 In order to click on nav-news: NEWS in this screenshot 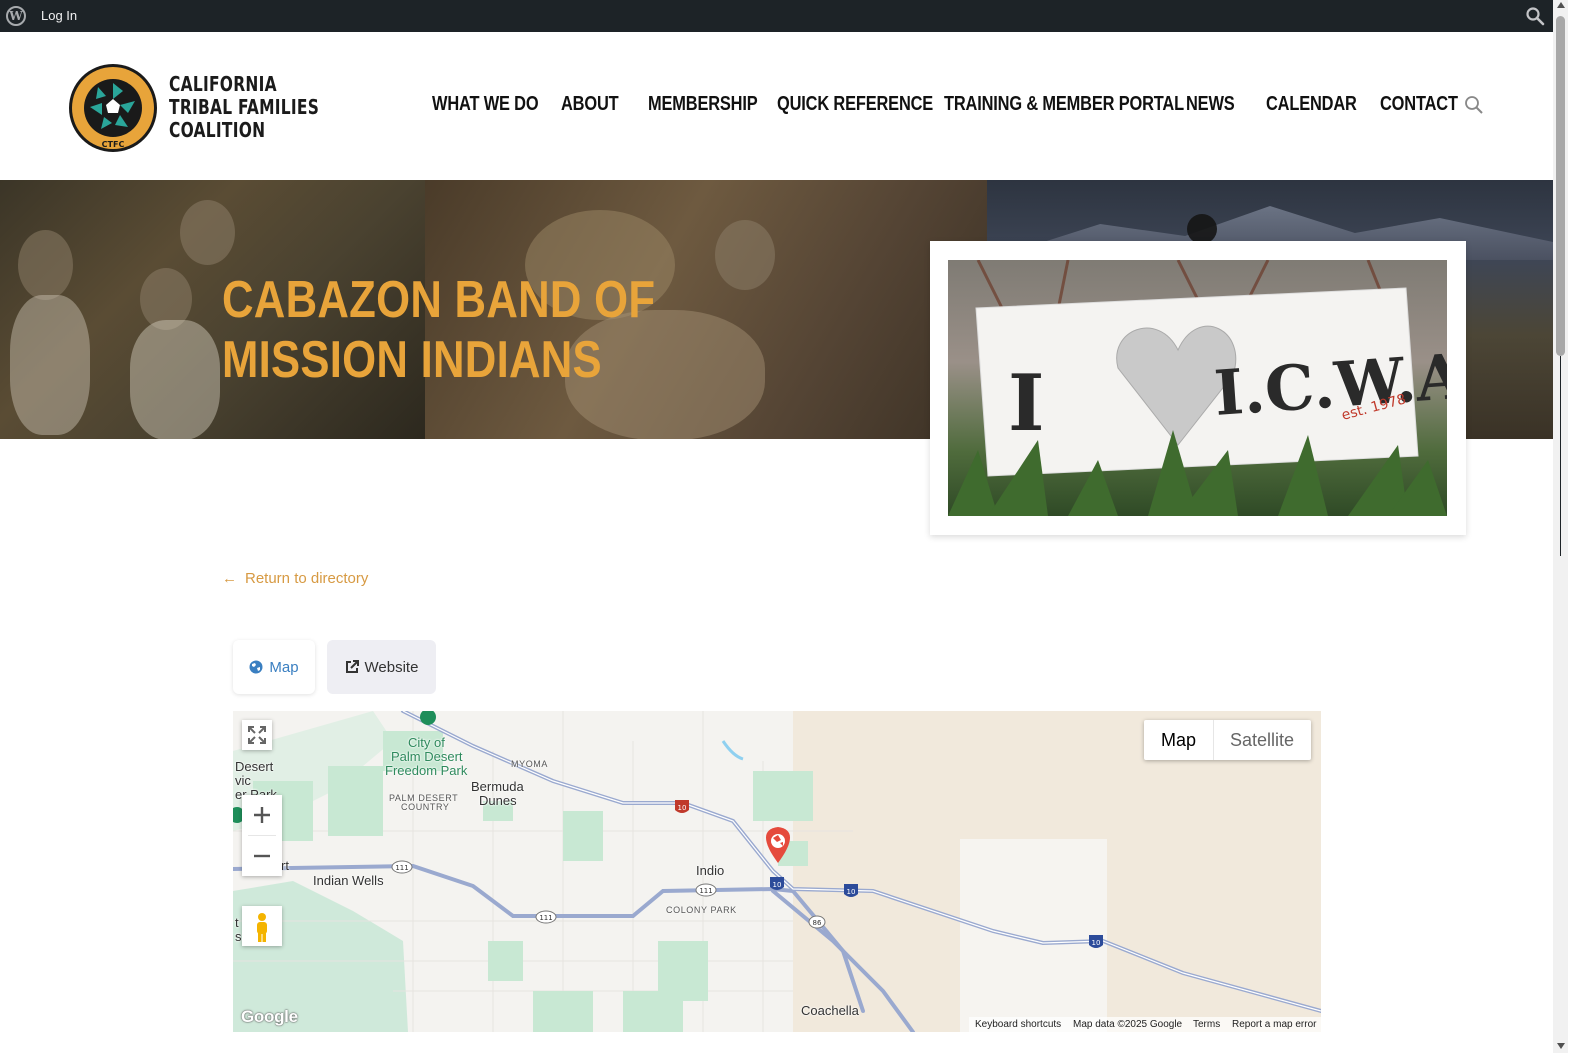, I will do `click(1210, 104)`.